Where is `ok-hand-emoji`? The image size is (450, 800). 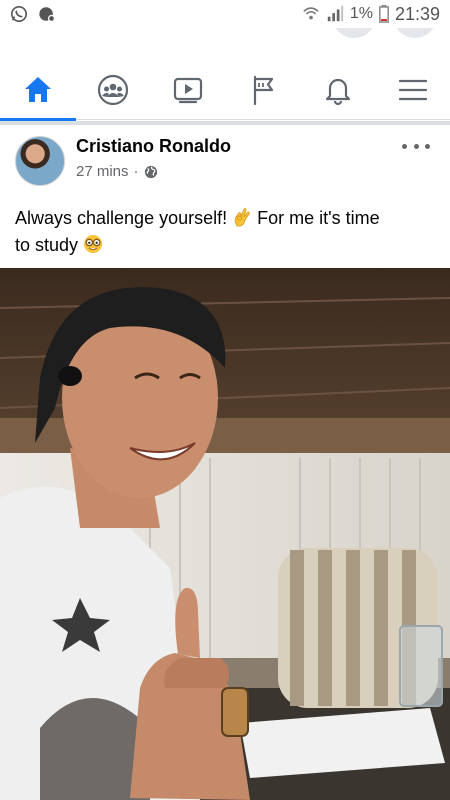 ok-hand-emoji is located at coordinates (242, 217).